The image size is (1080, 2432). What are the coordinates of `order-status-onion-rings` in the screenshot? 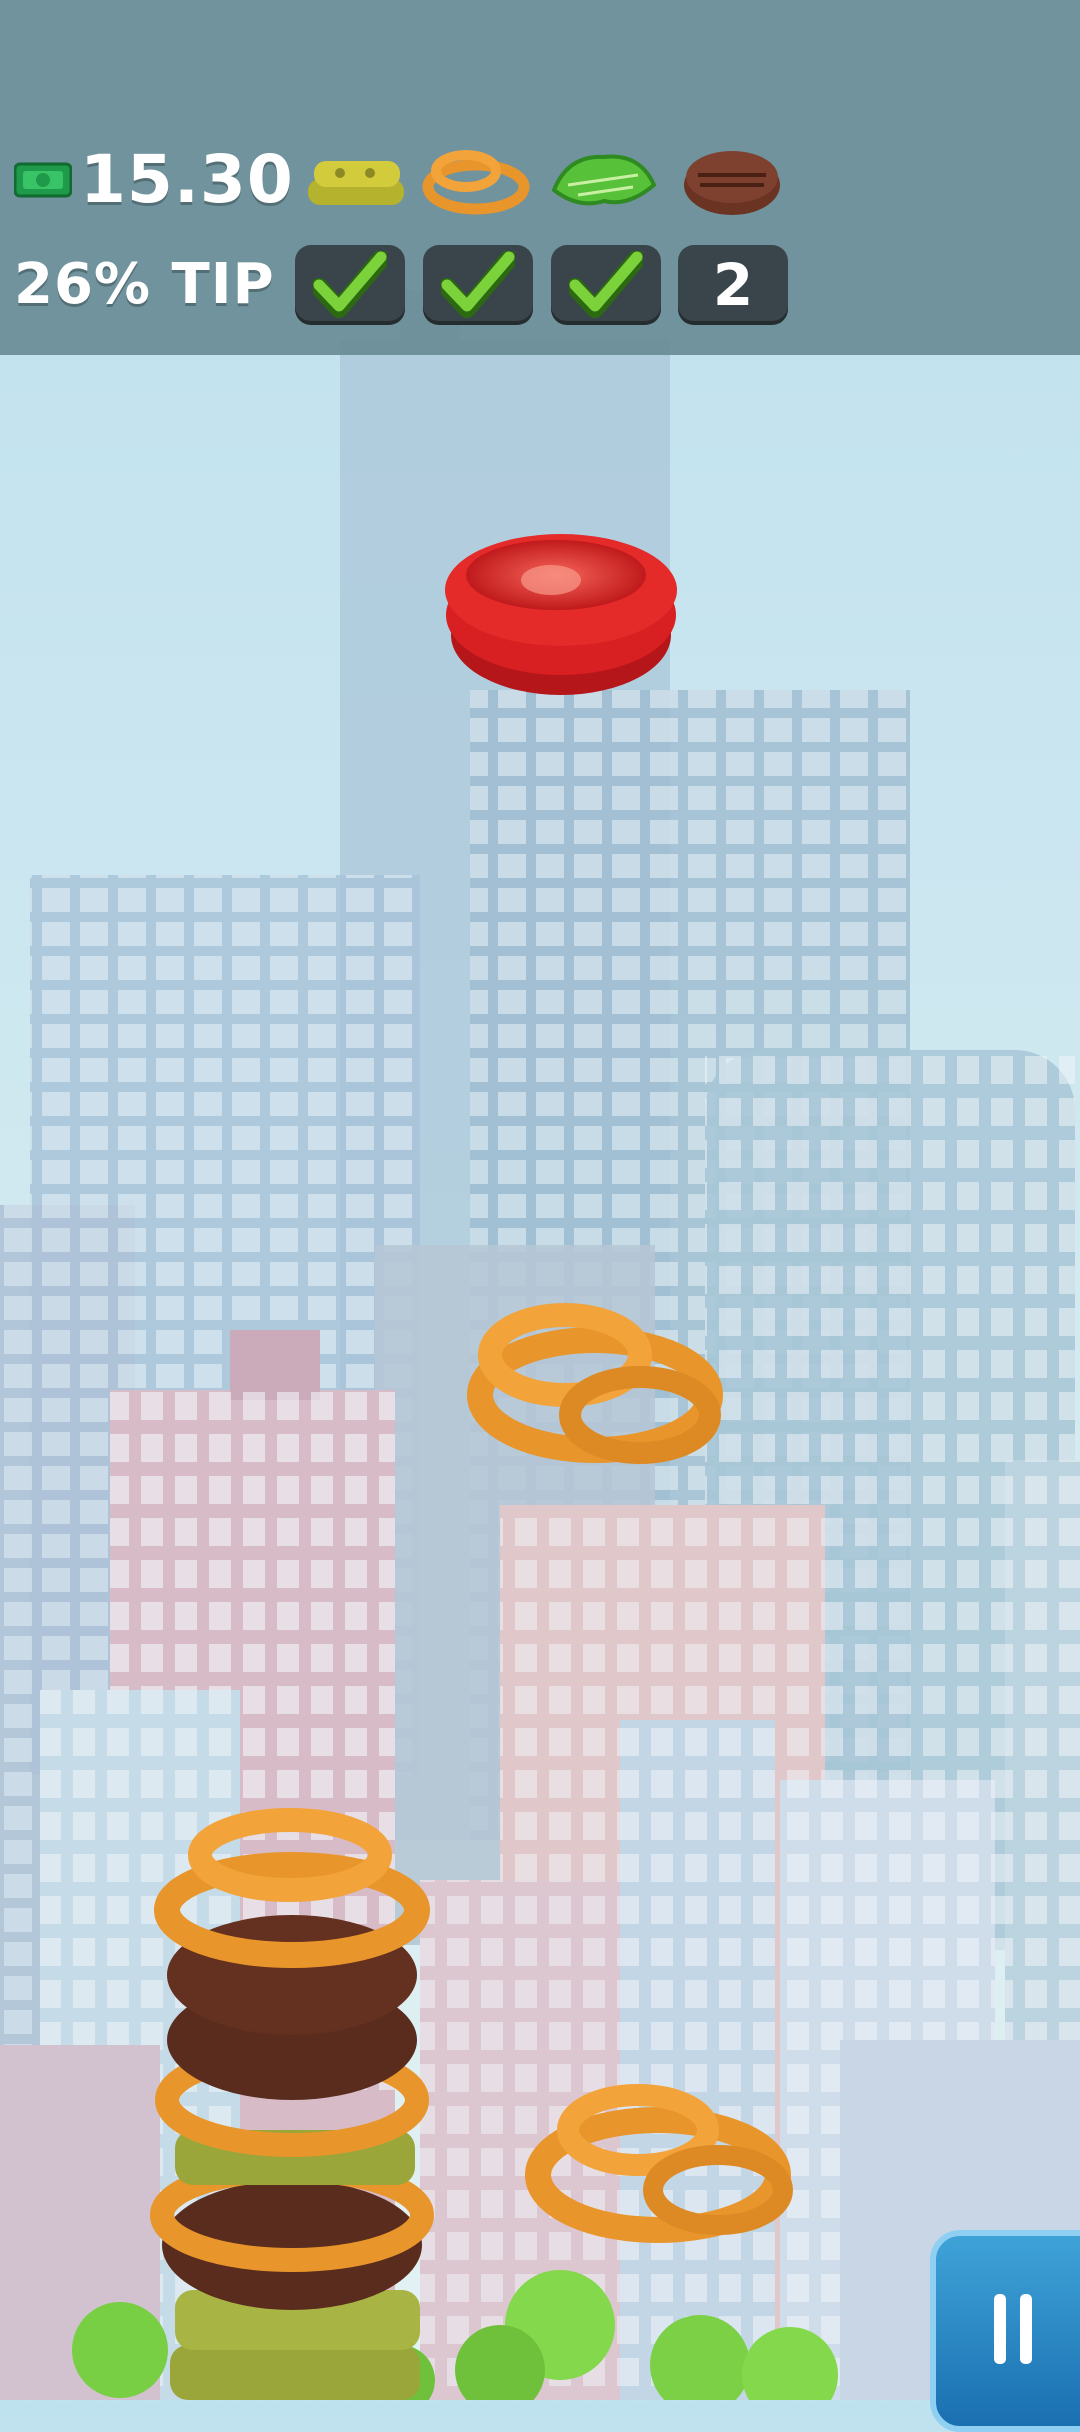 It's located at (478, 285).